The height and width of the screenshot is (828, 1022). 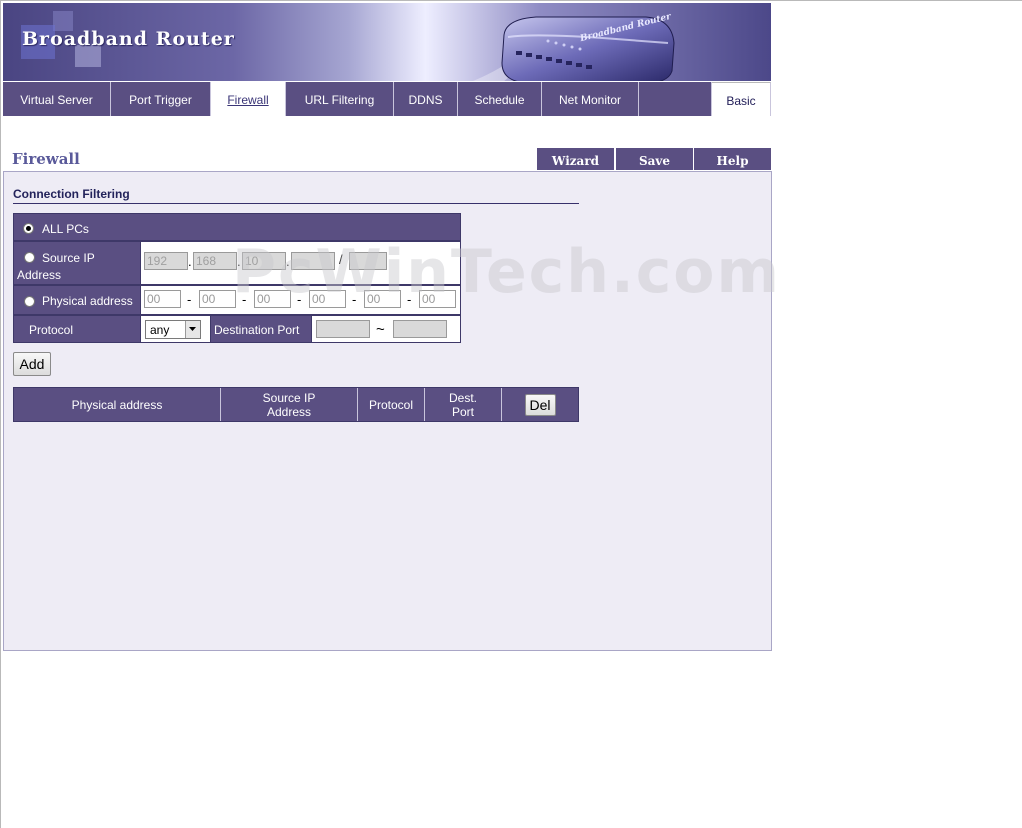 I want to click on tab-label: Basic, so click(x=741, y=101).